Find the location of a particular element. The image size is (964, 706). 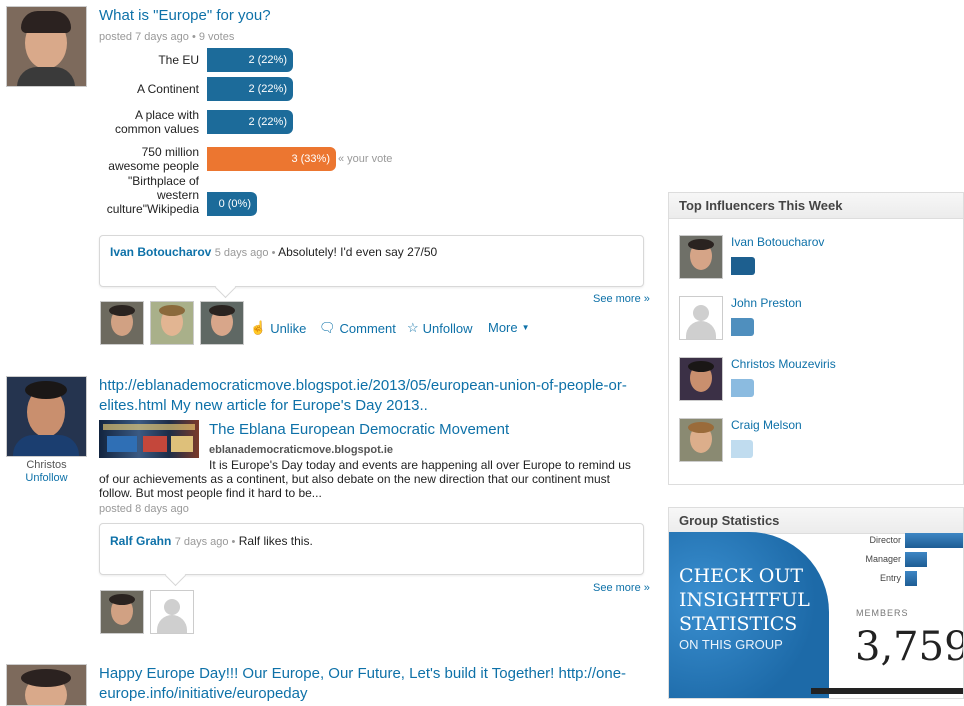

more-label: More is located at coordinates (503, 327).